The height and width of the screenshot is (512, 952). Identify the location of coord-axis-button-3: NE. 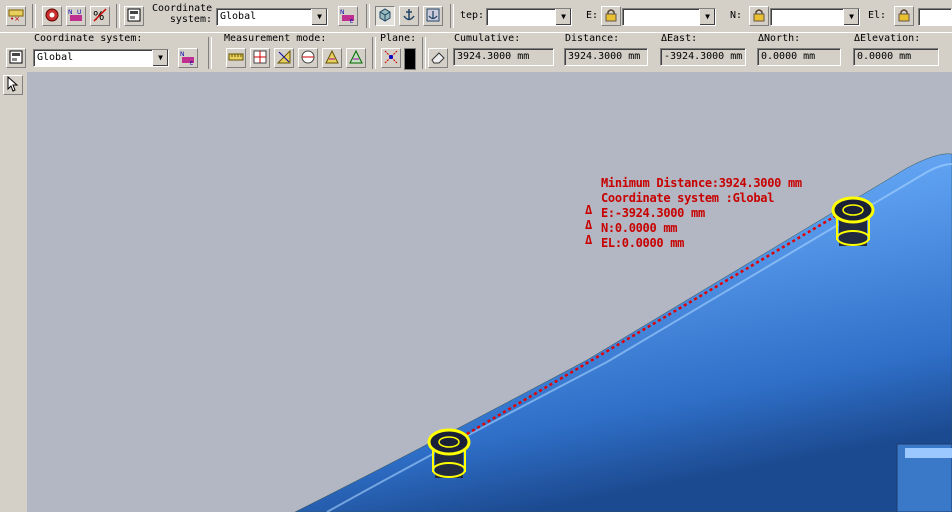
(188, 58).